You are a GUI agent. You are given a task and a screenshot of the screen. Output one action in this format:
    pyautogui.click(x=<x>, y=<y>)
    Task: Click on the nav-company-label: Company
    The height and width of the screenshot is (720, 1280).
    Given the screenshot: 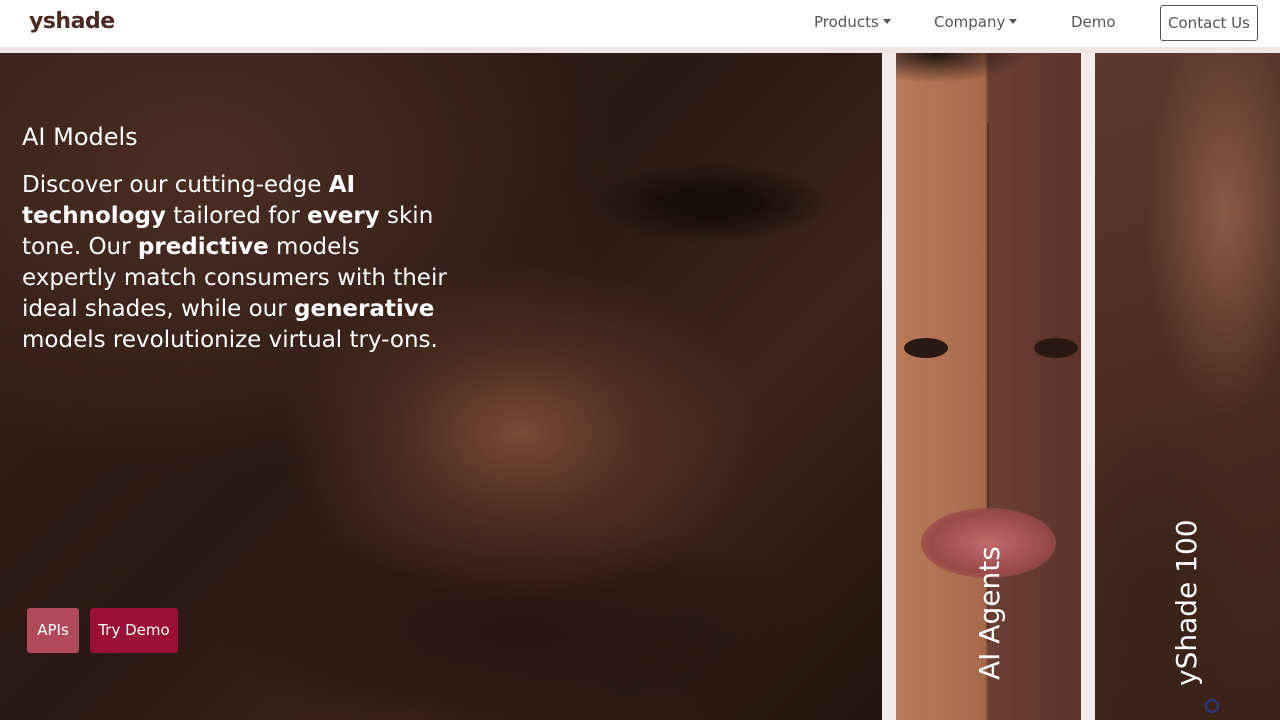 What is the action you would take?
    pyautogui.click(x=970, y=22)
    